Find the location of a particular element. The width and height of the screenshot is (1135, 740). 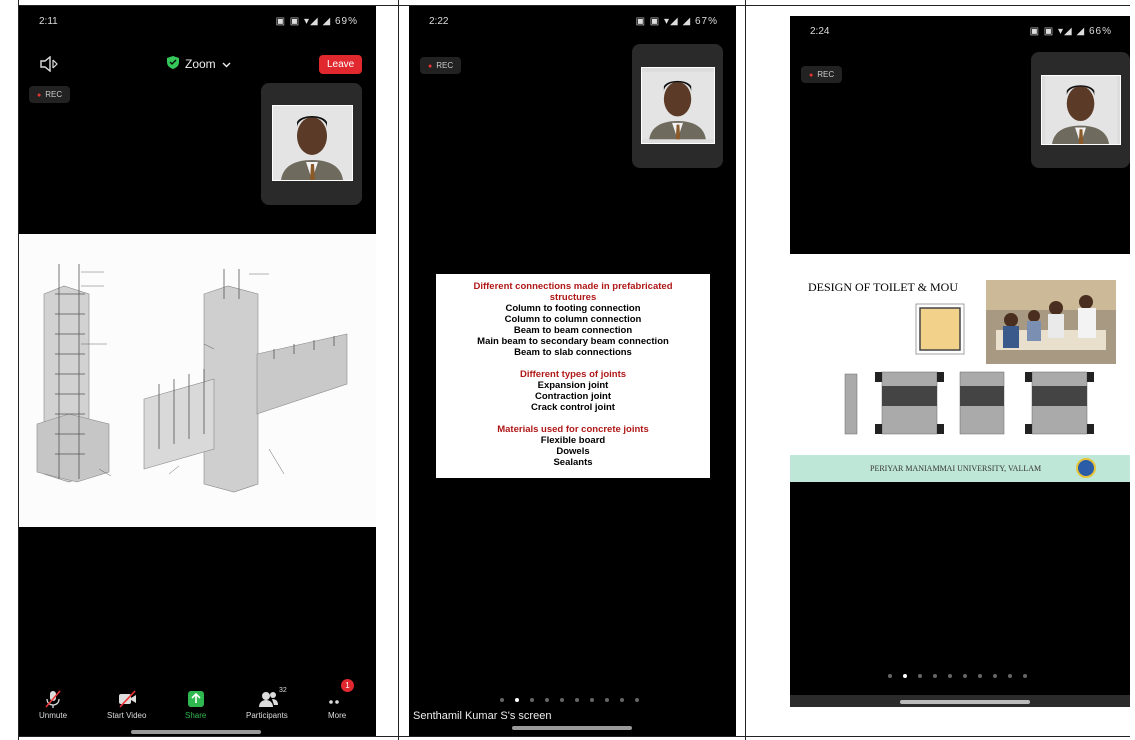

shared-slide-drawing is located at coordinates (197, 380).